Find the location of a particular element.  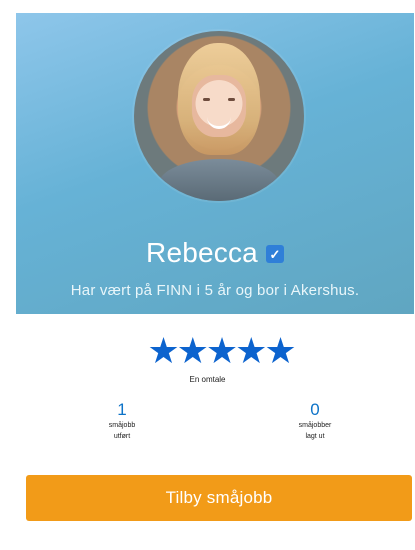

jobs-posted-label: småjobber lagt ut is located at coordinates (315, 431).